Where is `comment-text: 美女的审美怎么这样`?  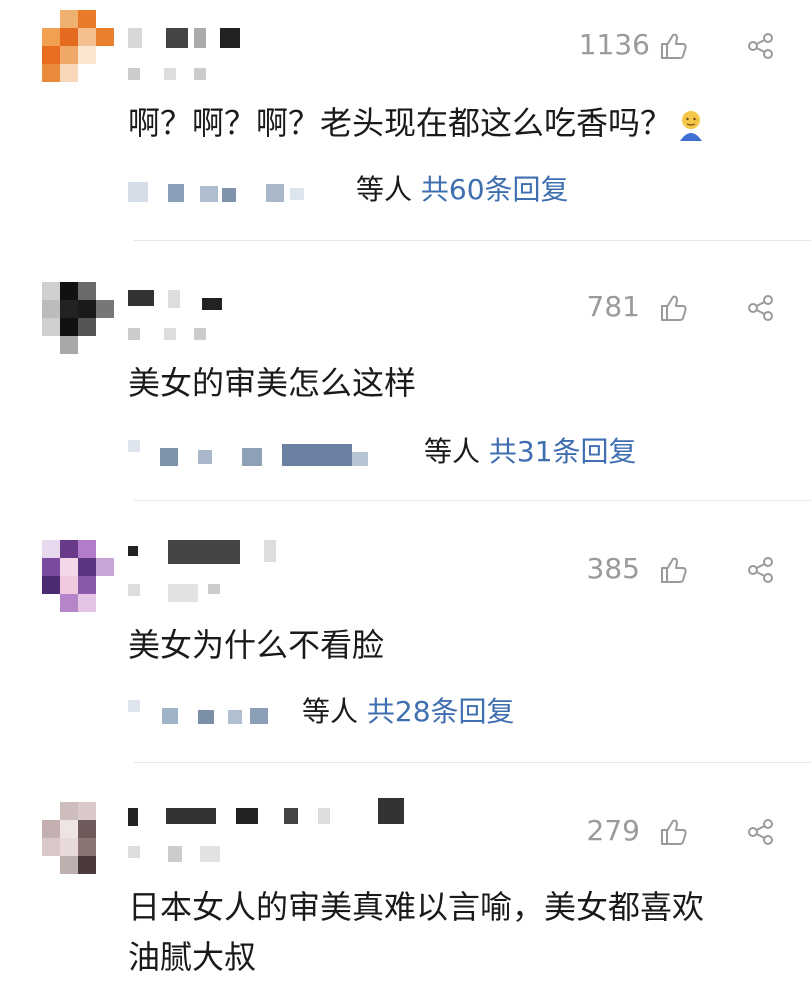 comment-text: 美女的审美怎么这样 is located at coordinates (272, 383).